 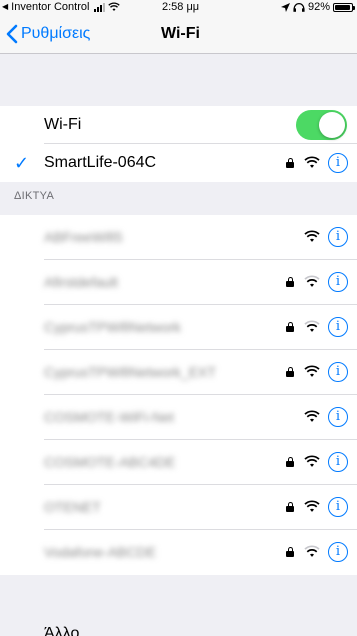 What do you see at coordinates (178, 282) in the screenshot?
I see `network-row: Afirstdefault i` at bounding box center [178, 282].